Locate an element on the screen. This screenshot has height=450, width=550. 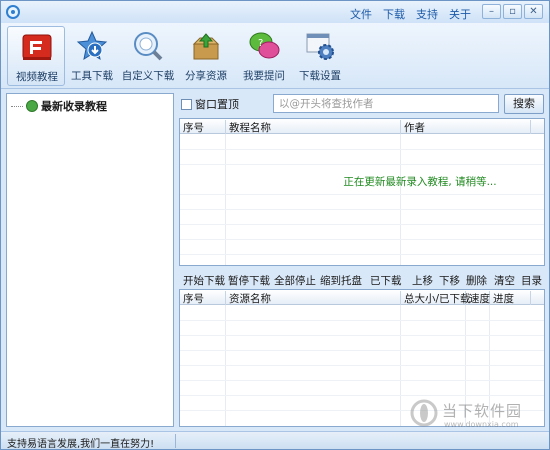
toolbar-custom-download: 自定义下载 is located at coordinates (148, 56).